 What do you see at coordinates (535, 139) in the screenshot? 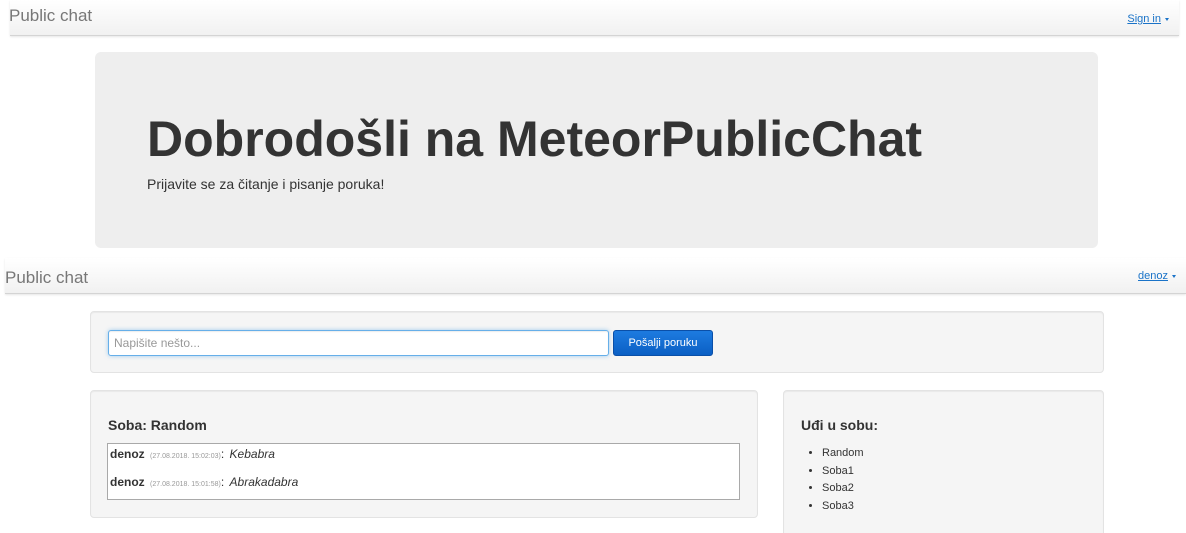
I see `welcome-heading: Dobrodošli na MeteorPublicChat` at bounding box center [535, 139].